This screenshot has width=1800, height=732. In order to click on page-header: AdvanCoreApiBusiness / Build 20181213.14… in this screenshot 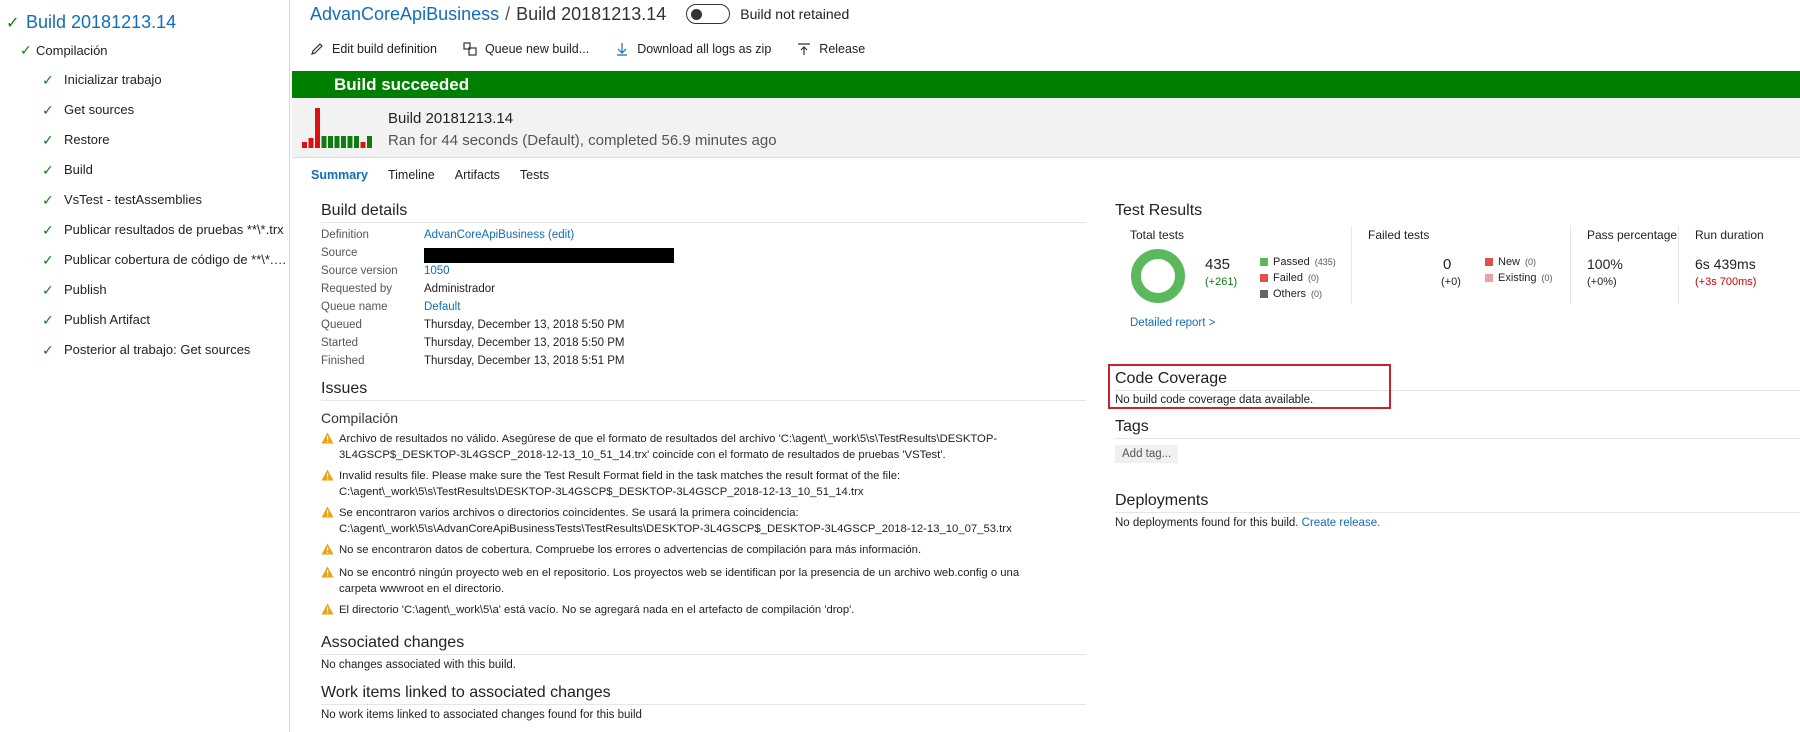, I will do `click(1046, 14)`.